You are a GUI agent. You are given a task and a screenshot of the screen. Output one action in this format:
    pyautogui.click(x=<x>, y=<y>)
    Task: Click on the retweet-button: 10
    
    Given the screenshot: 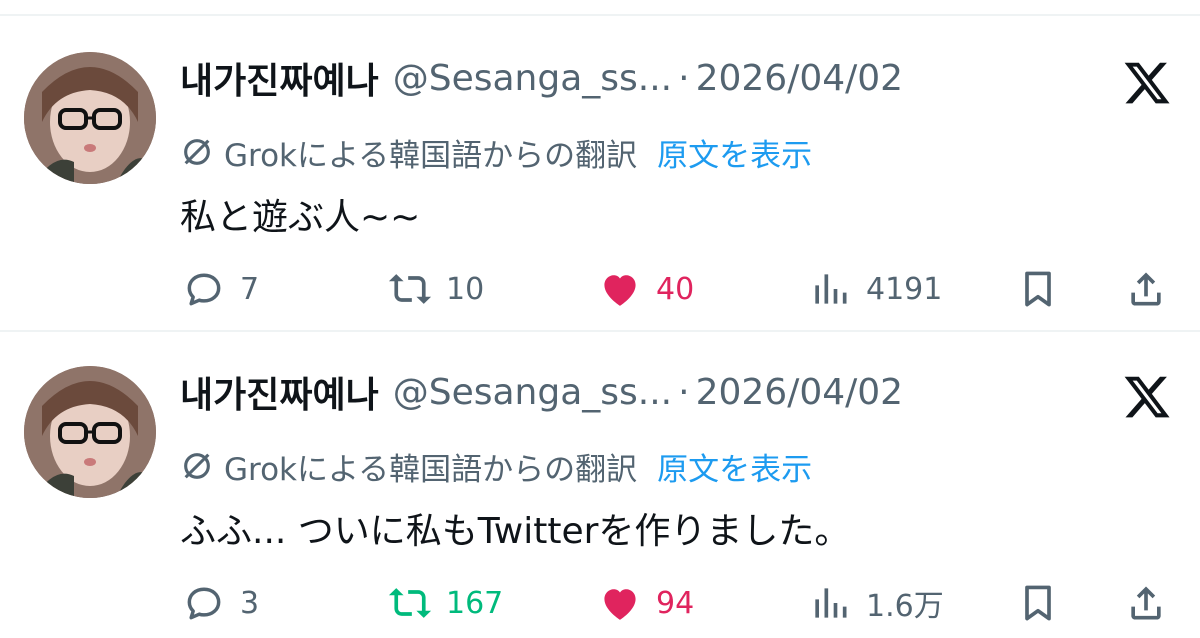 What is the action you would take?
    pyautogui.click(x=436, y=289)
    